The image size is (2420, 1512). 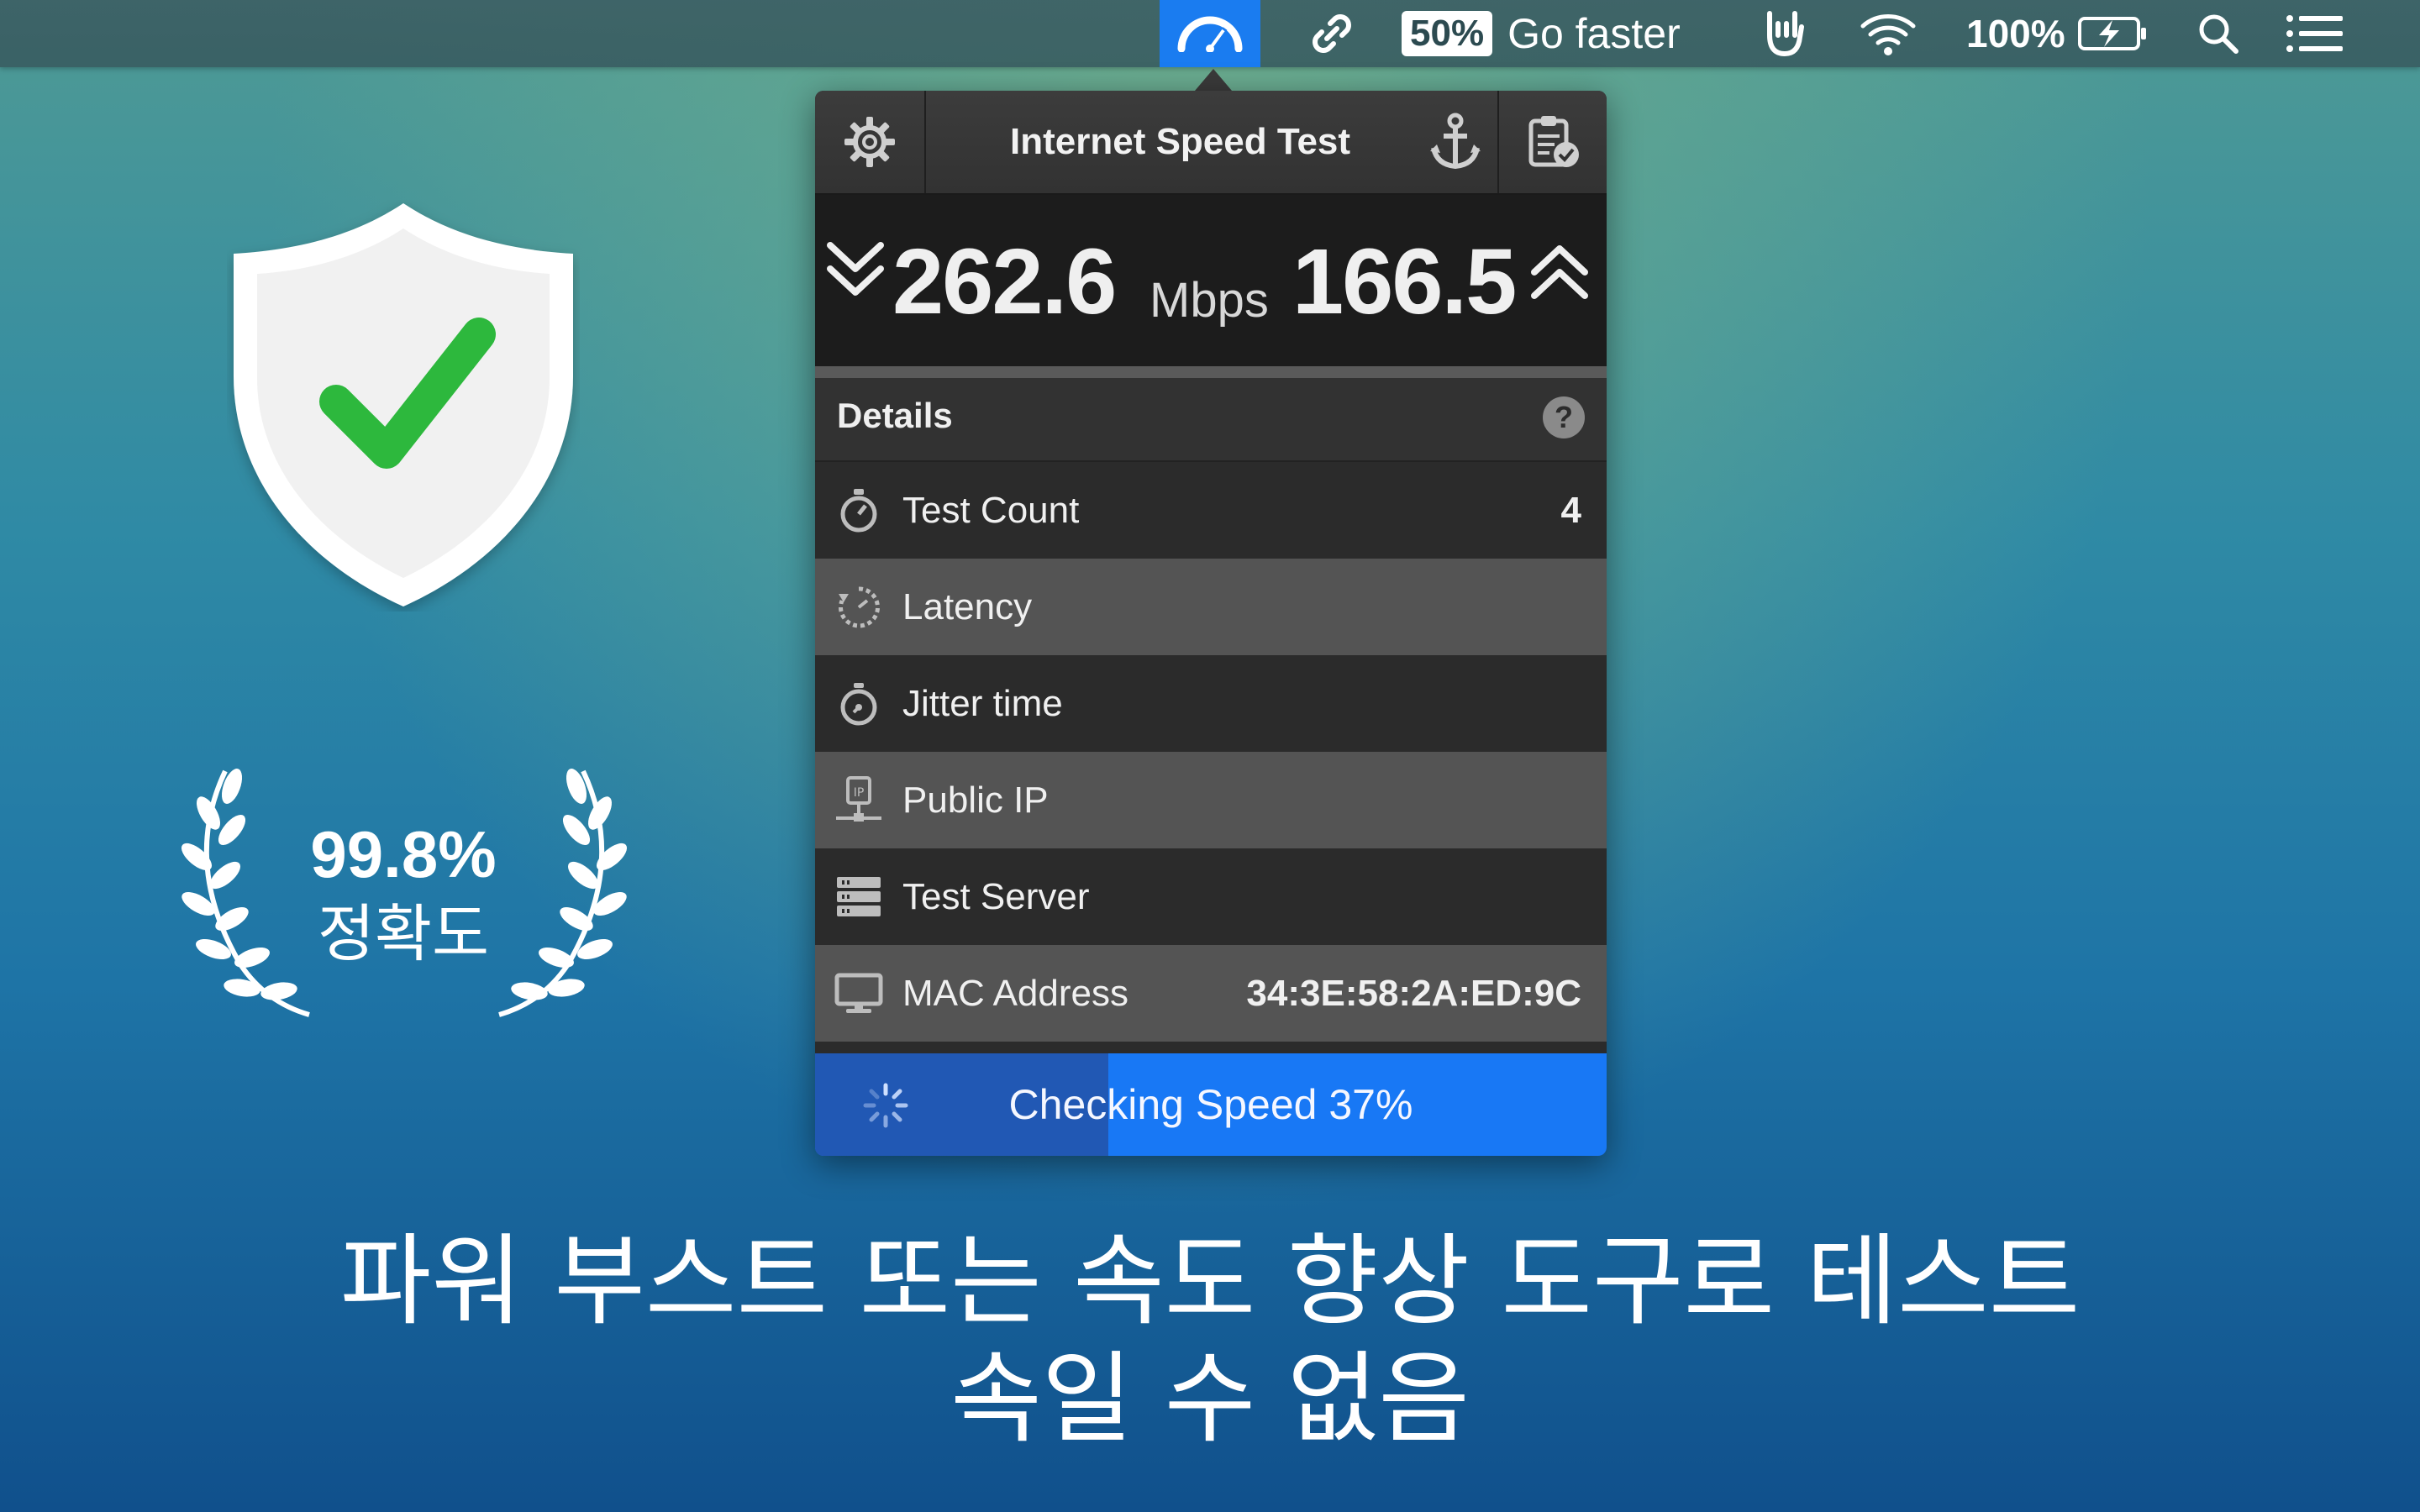 I want to click on caption-line-1: 파워 부스트 또는 속도 향상 도구로 테스트, so click(x=1210, y=1281).